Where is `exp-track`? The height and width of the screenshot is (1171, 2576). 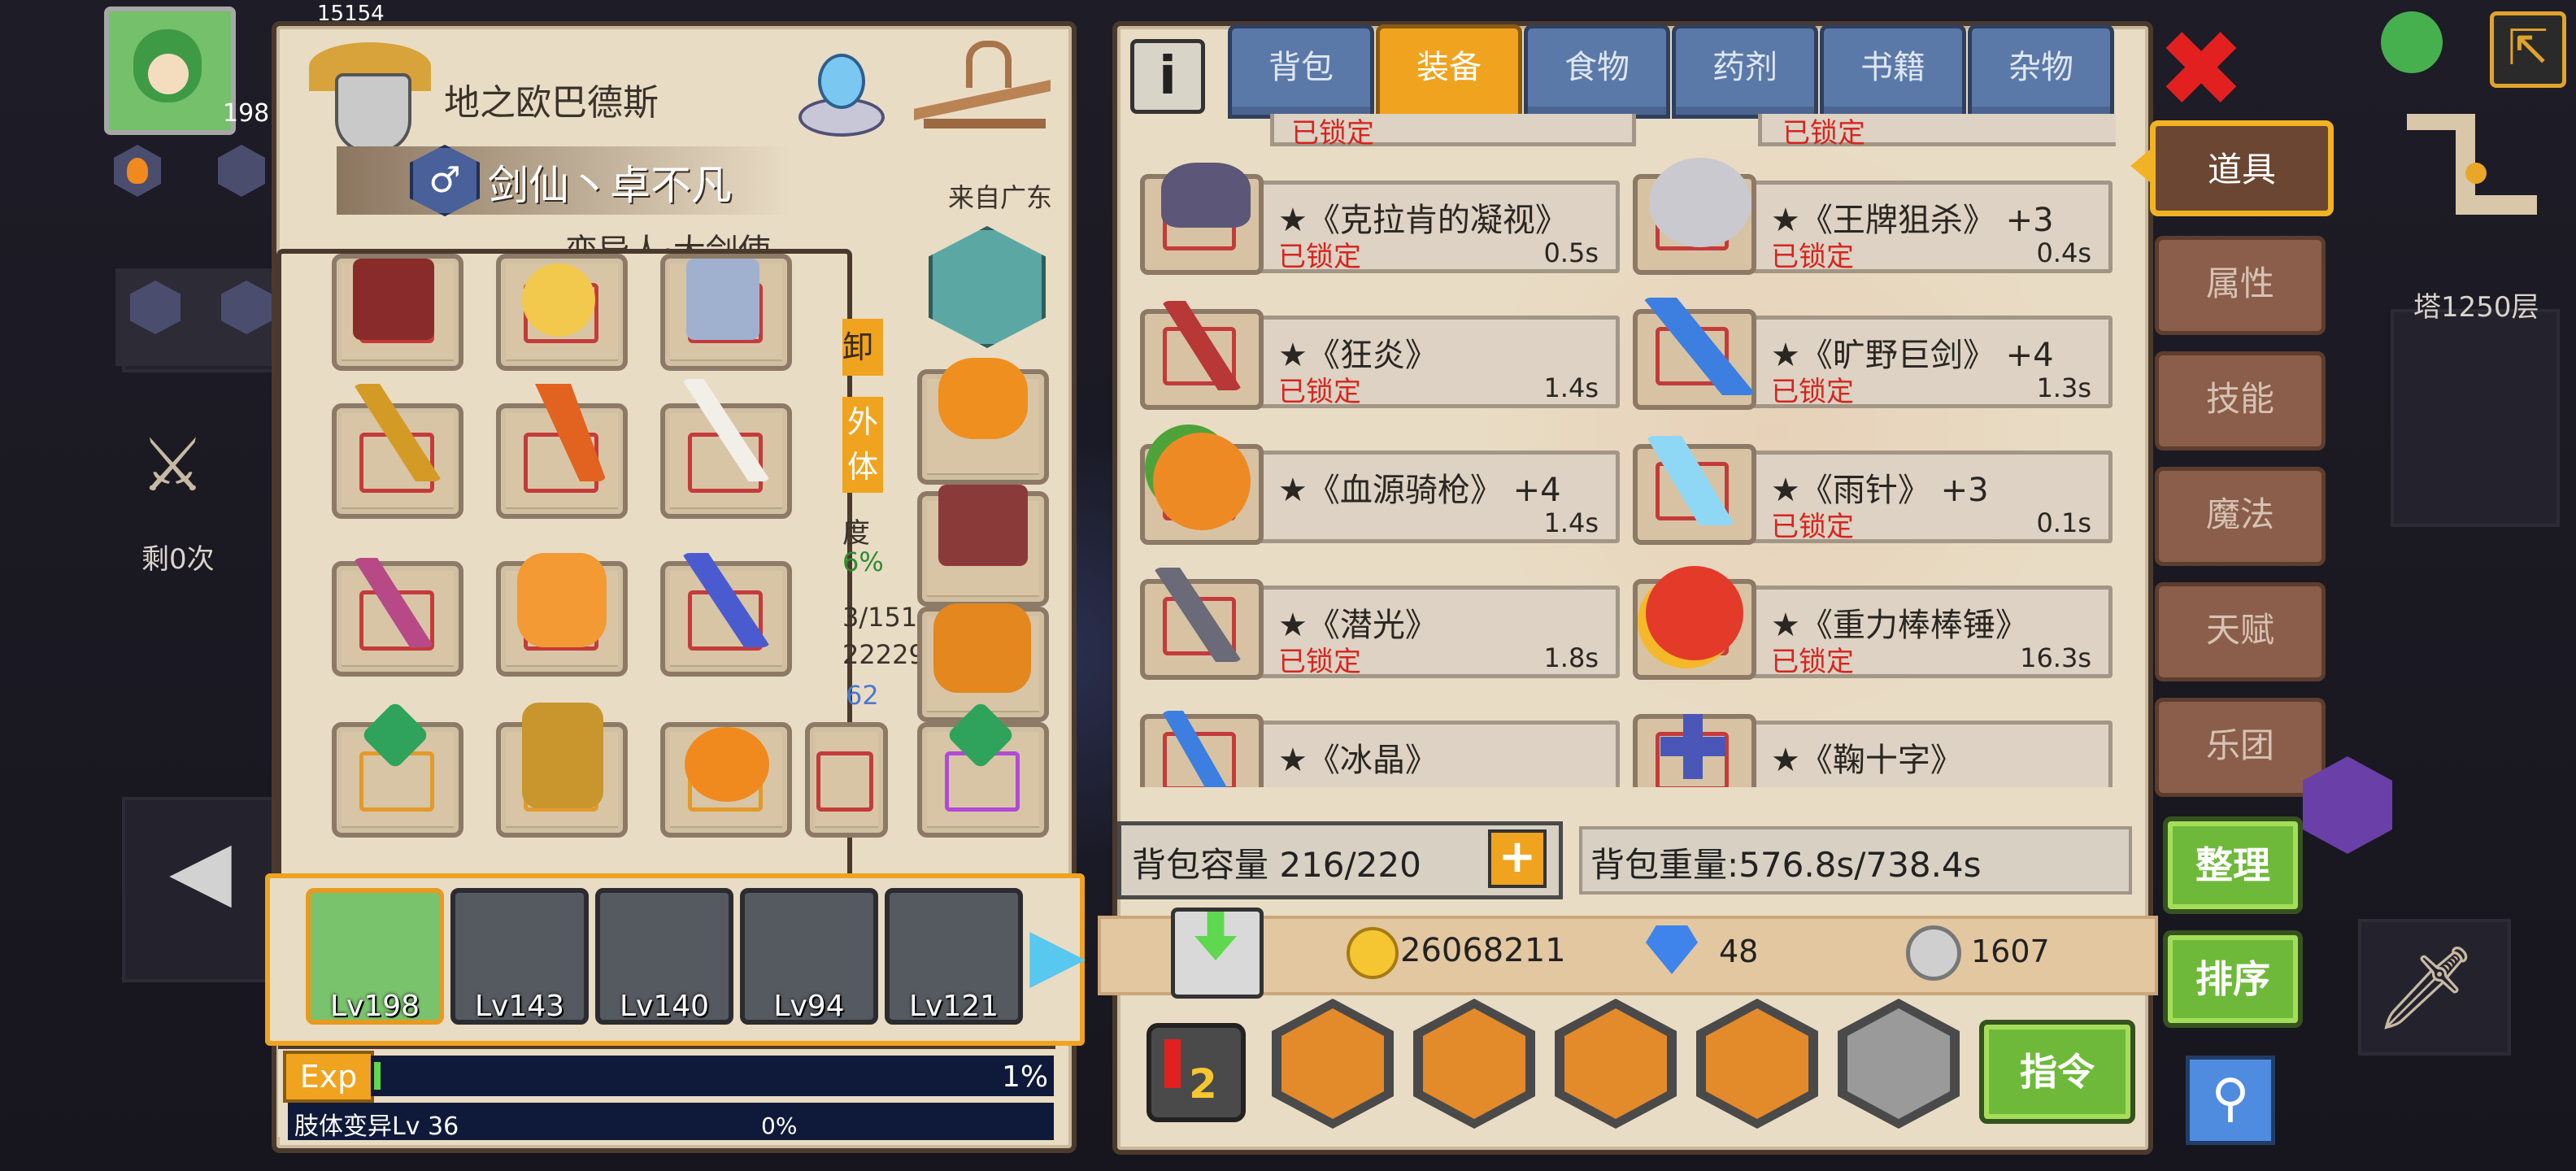 exp-track is located at coordinates (713, 1076).